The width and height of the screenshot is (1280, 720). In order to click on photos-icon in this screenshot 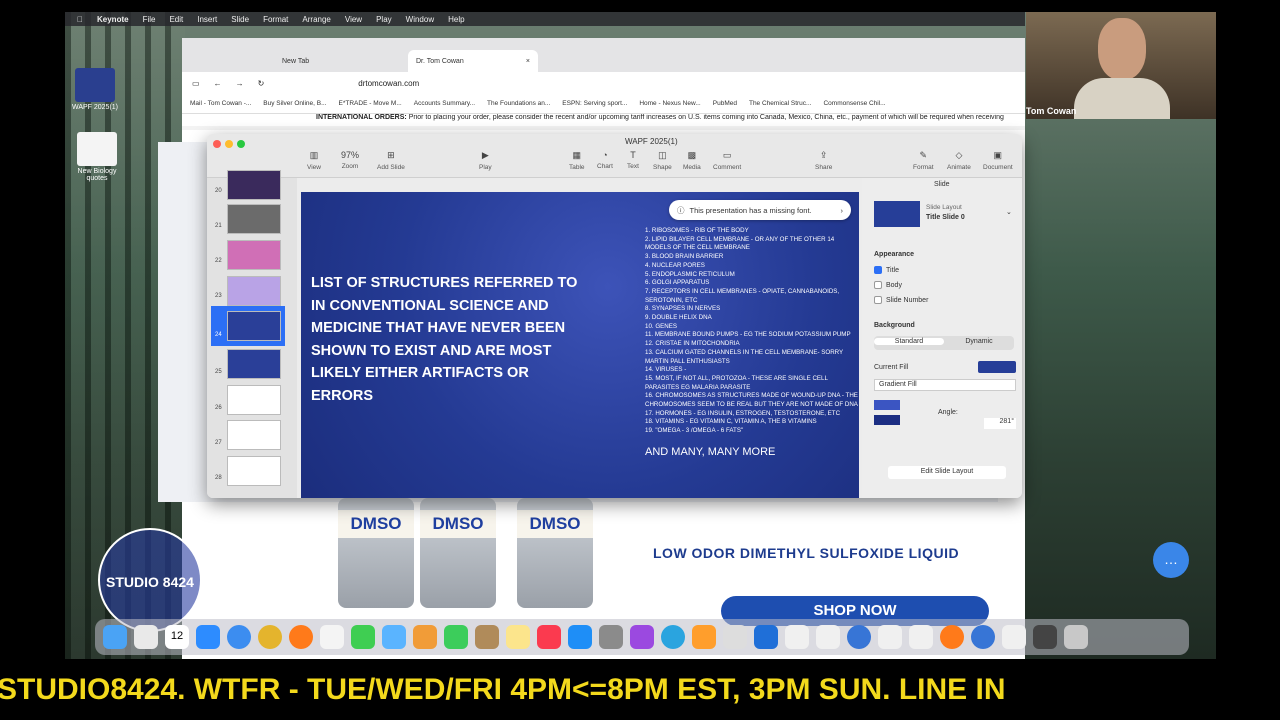, I will do `click(425, 637)`.